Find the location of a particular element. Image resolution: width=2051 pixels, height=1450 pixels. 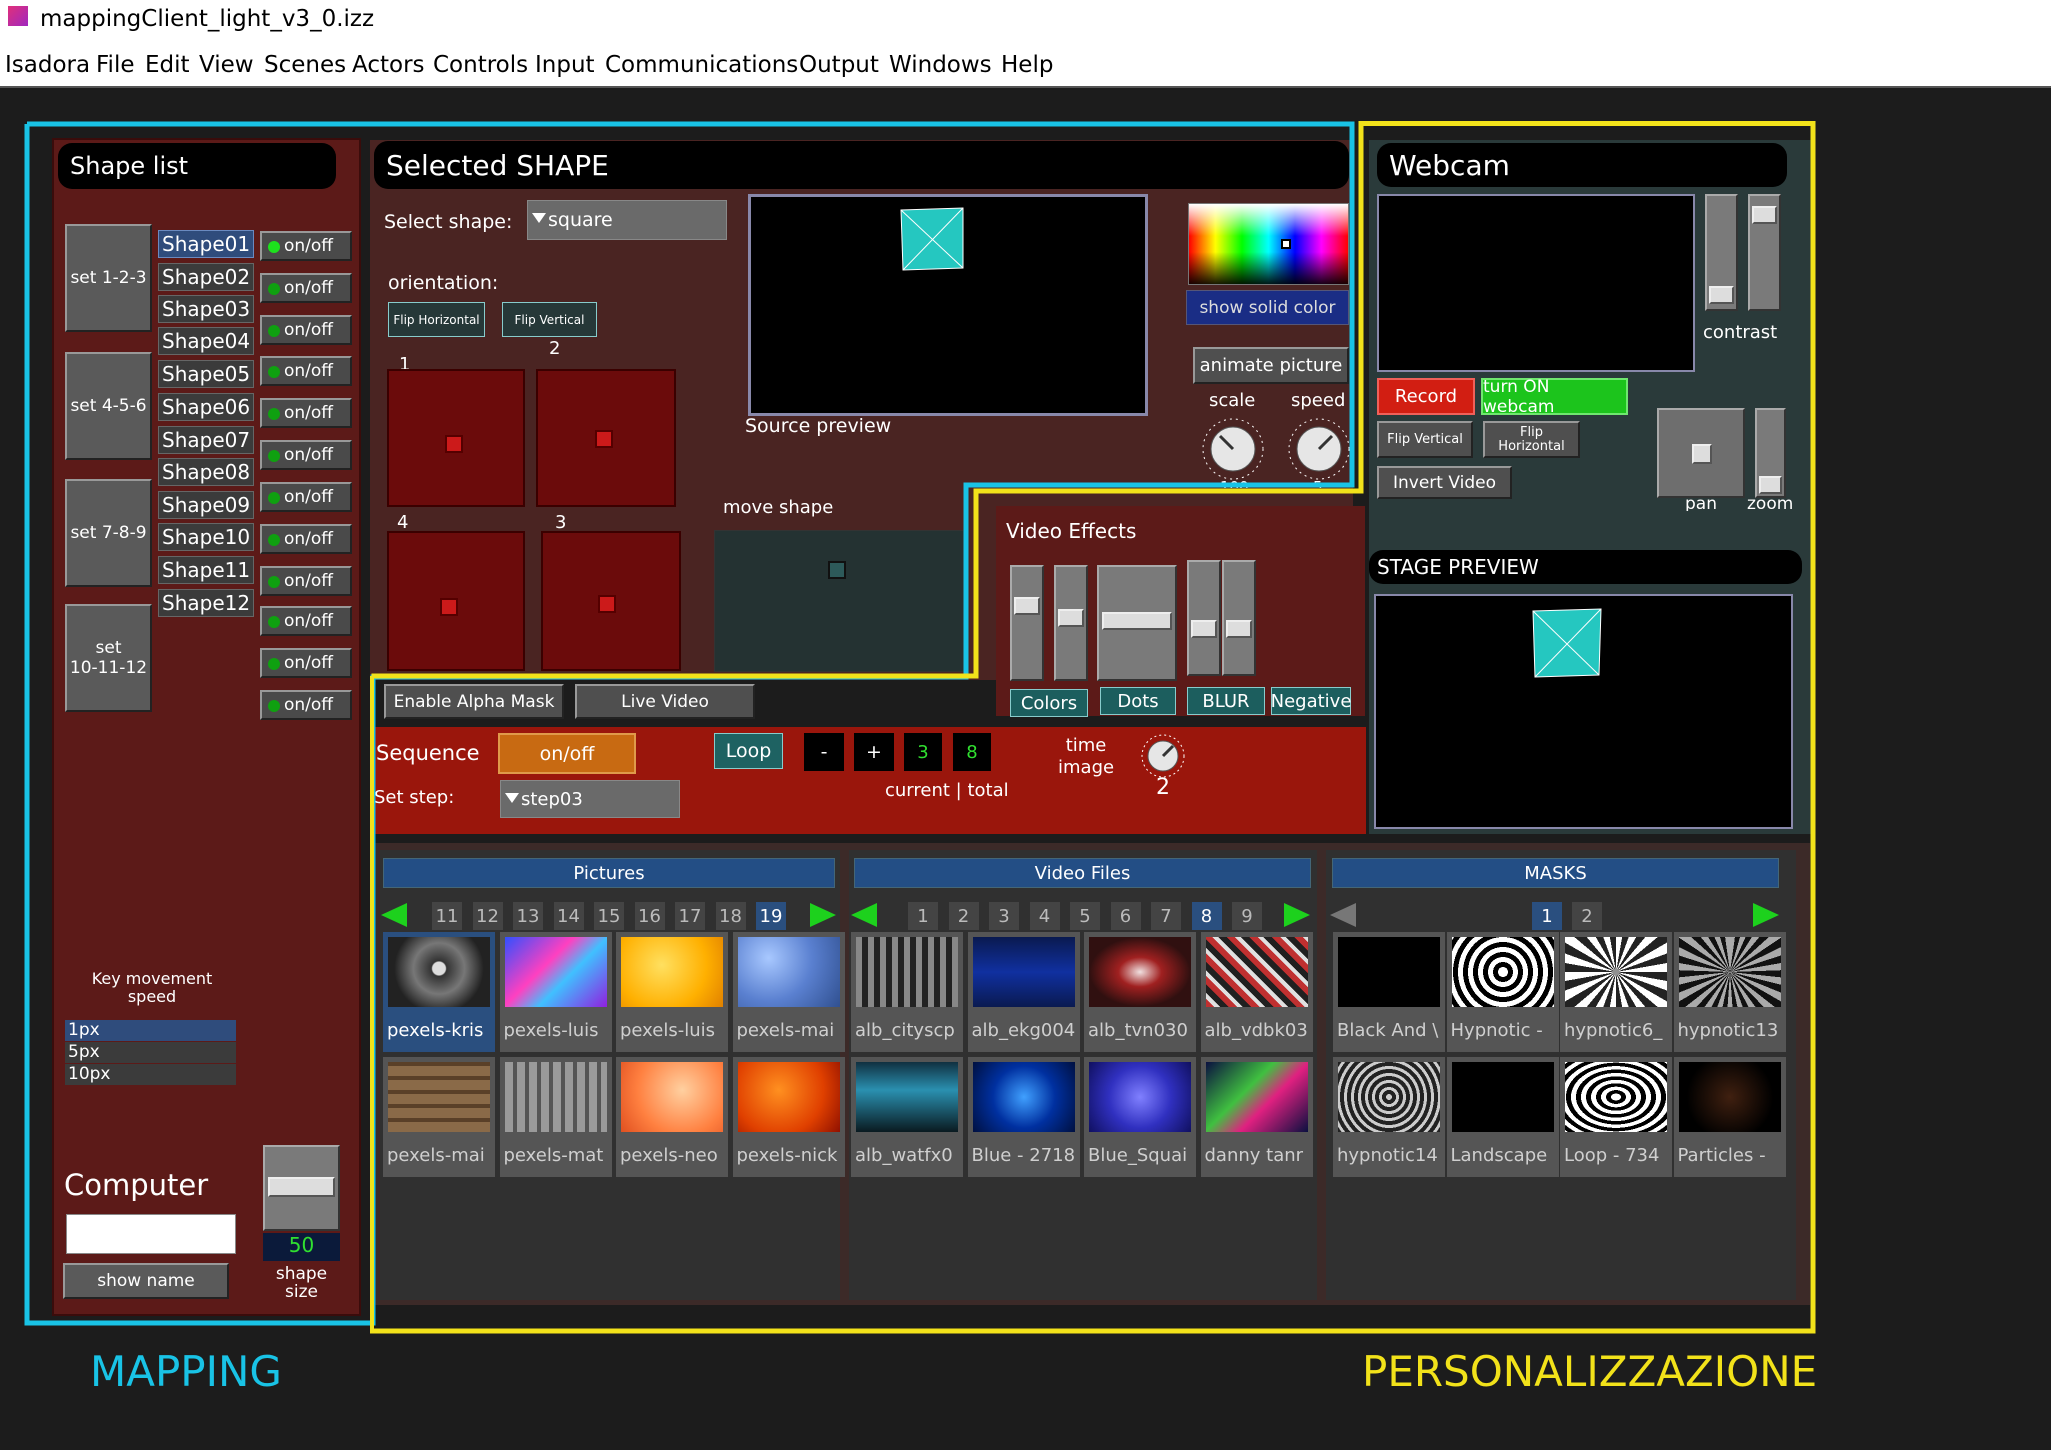

media-thumbnail: hypnotic14 is located at coordinates (1389, 1117).